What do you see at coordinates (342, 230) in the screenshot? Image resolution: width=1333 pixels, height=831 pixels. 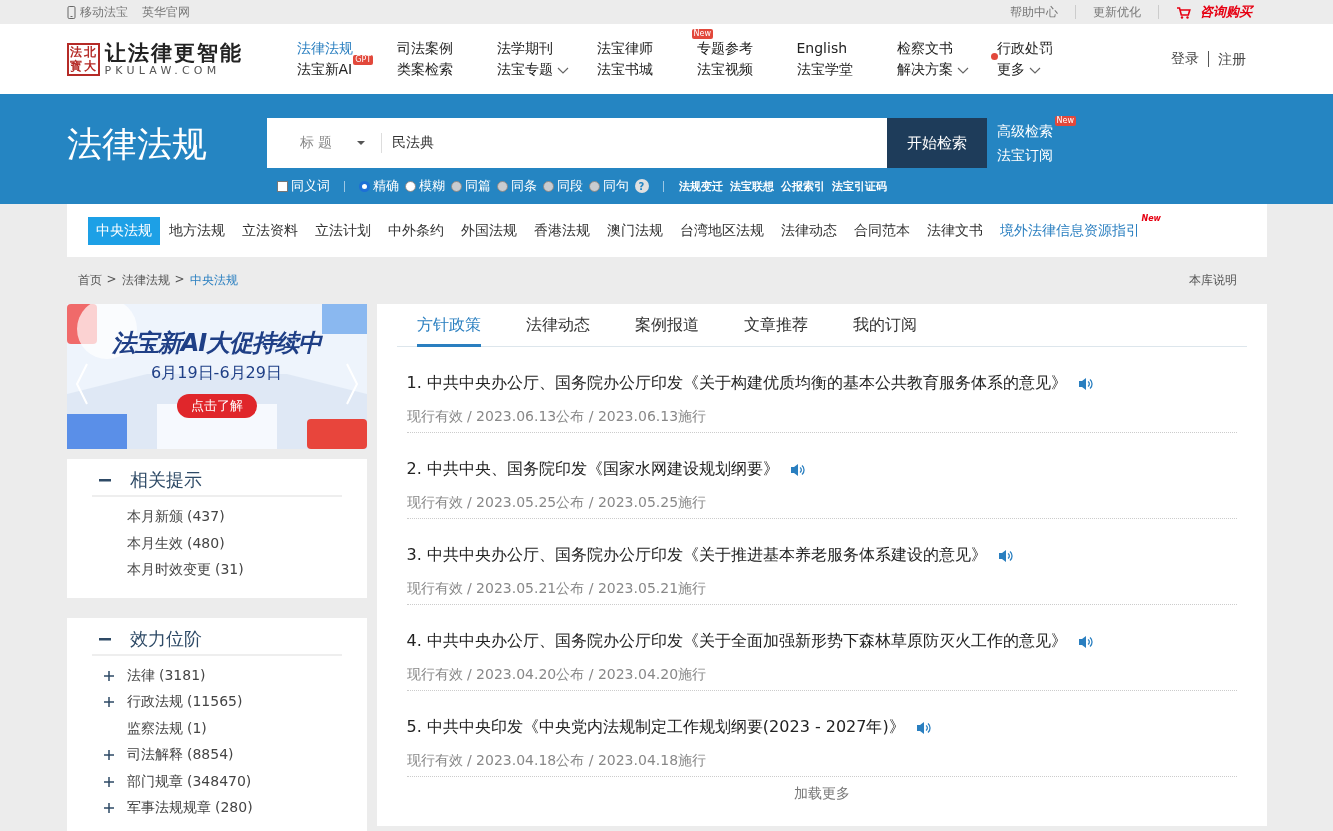 I see `category-tab: 立法计划` at bounding box center [342, 230].